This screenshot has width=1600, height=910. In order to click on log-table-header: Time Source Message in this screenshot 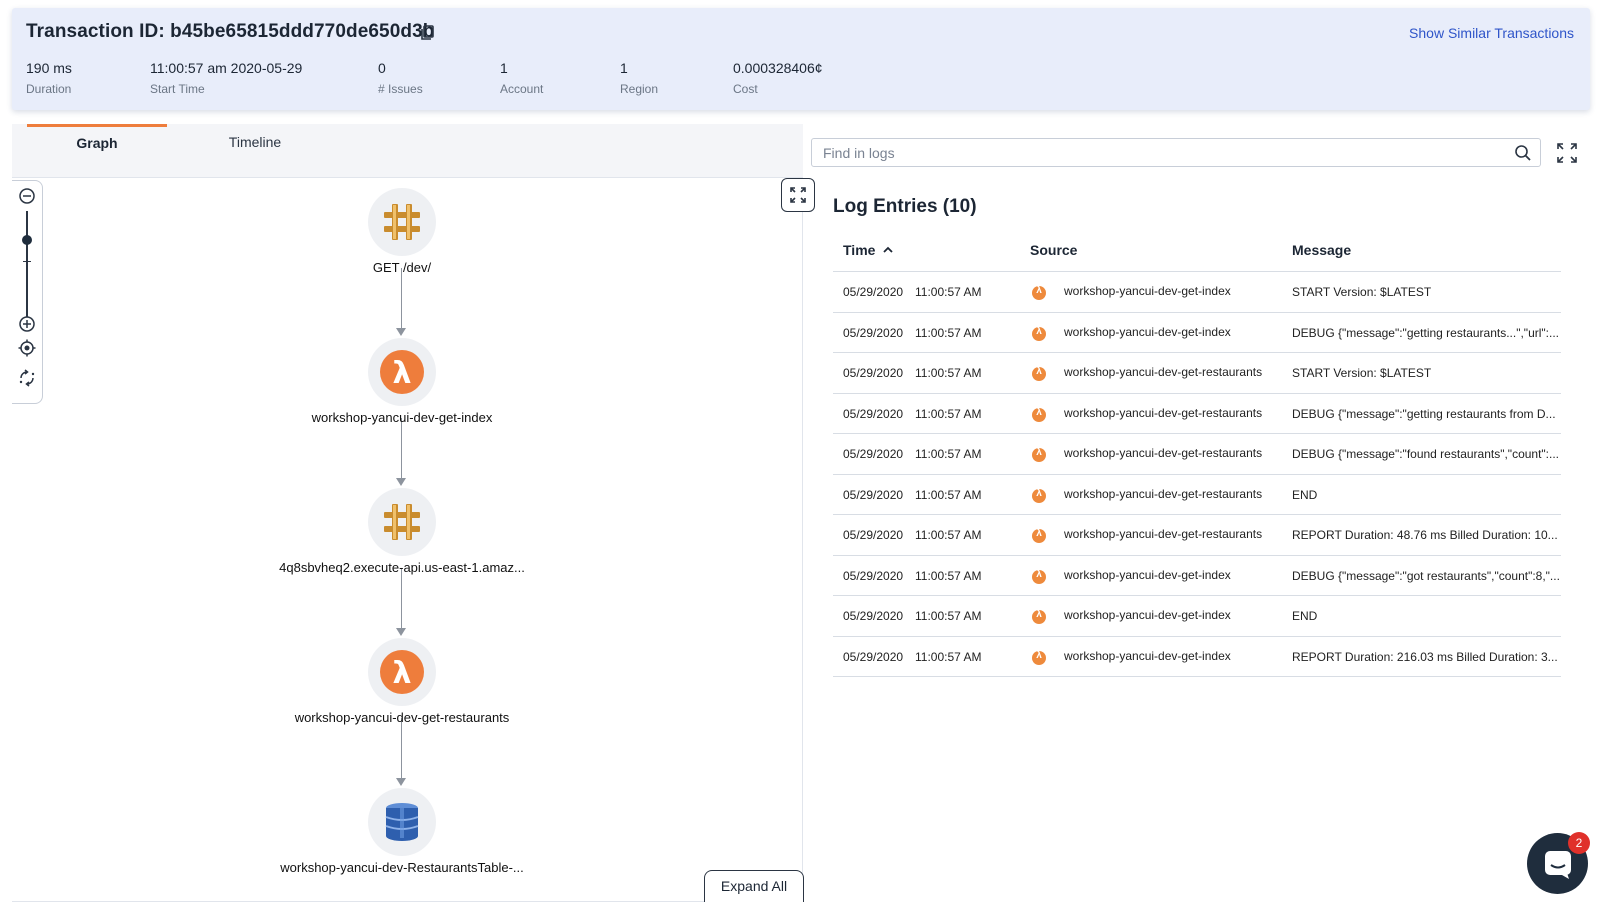, I will do `click(1197, 253)`.